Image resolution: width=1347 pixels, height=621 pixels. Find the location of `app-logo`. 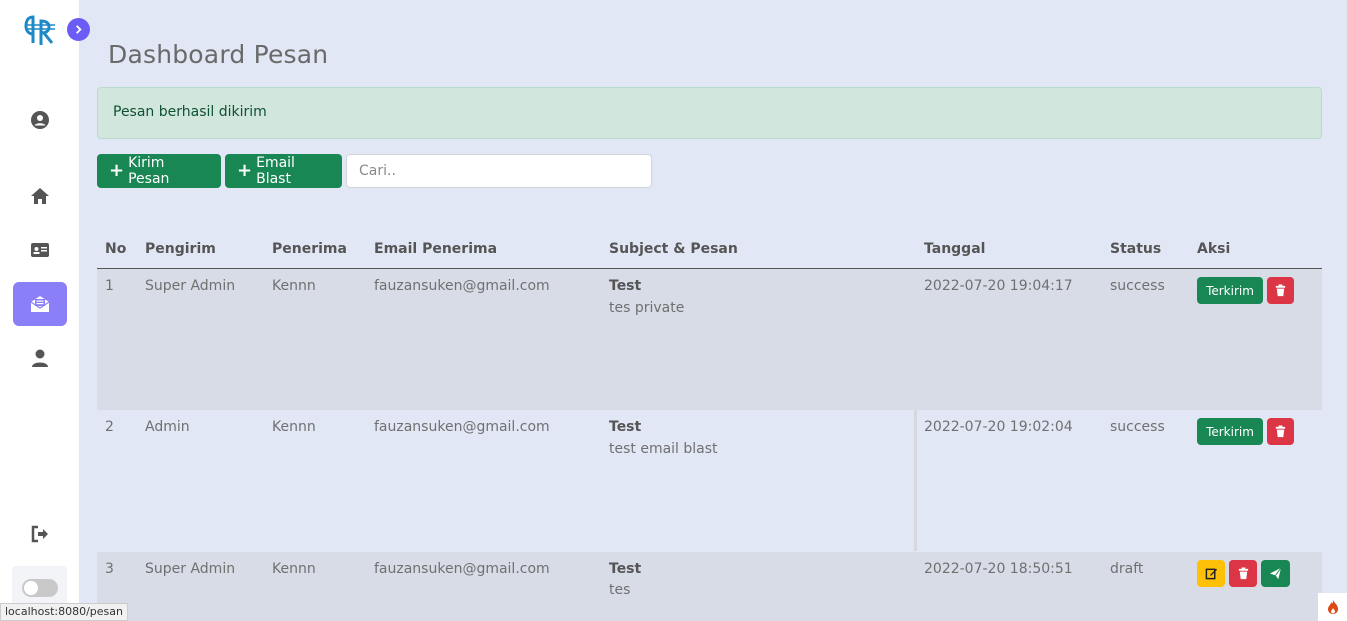

app-logo is located at coordinates (40, 30).